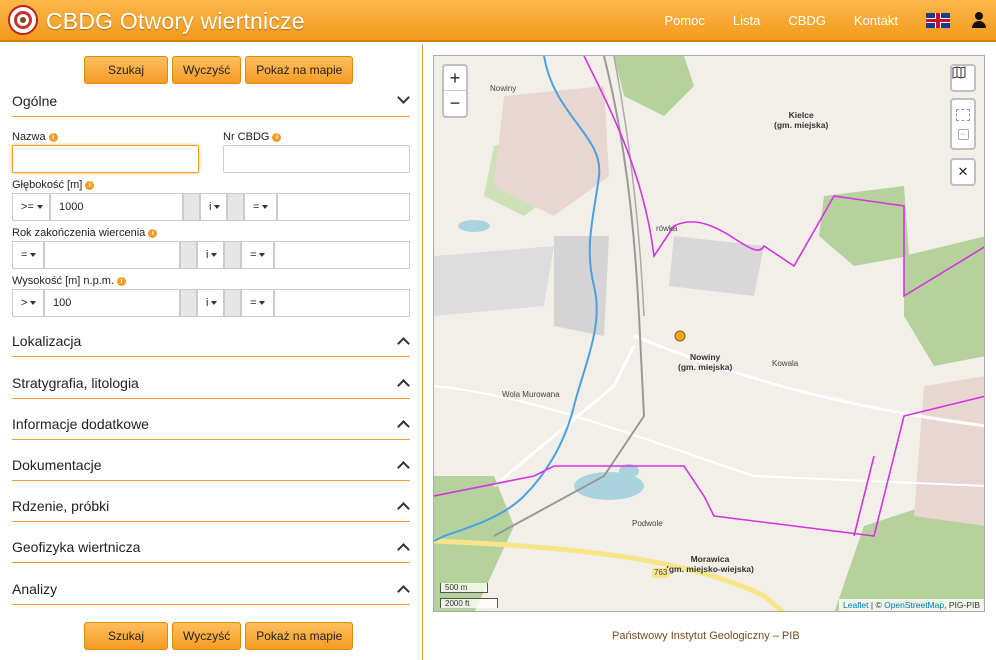  What do you see at coordinates (962, 605) in the screenshot?
I see `attribution-rest: , PIG-PIB` at bounding box center [962, 605].